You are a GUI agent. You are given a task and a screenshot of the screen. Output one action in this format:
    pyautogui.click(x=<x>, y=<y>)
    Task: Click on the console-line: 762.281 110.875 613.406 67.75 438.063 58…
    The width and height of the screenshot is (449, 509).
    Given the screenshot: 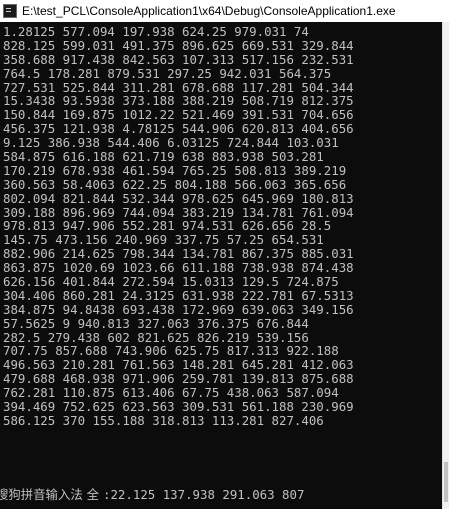 What is the action you would take?
    pyautogui.click(x=171, y=393)
    